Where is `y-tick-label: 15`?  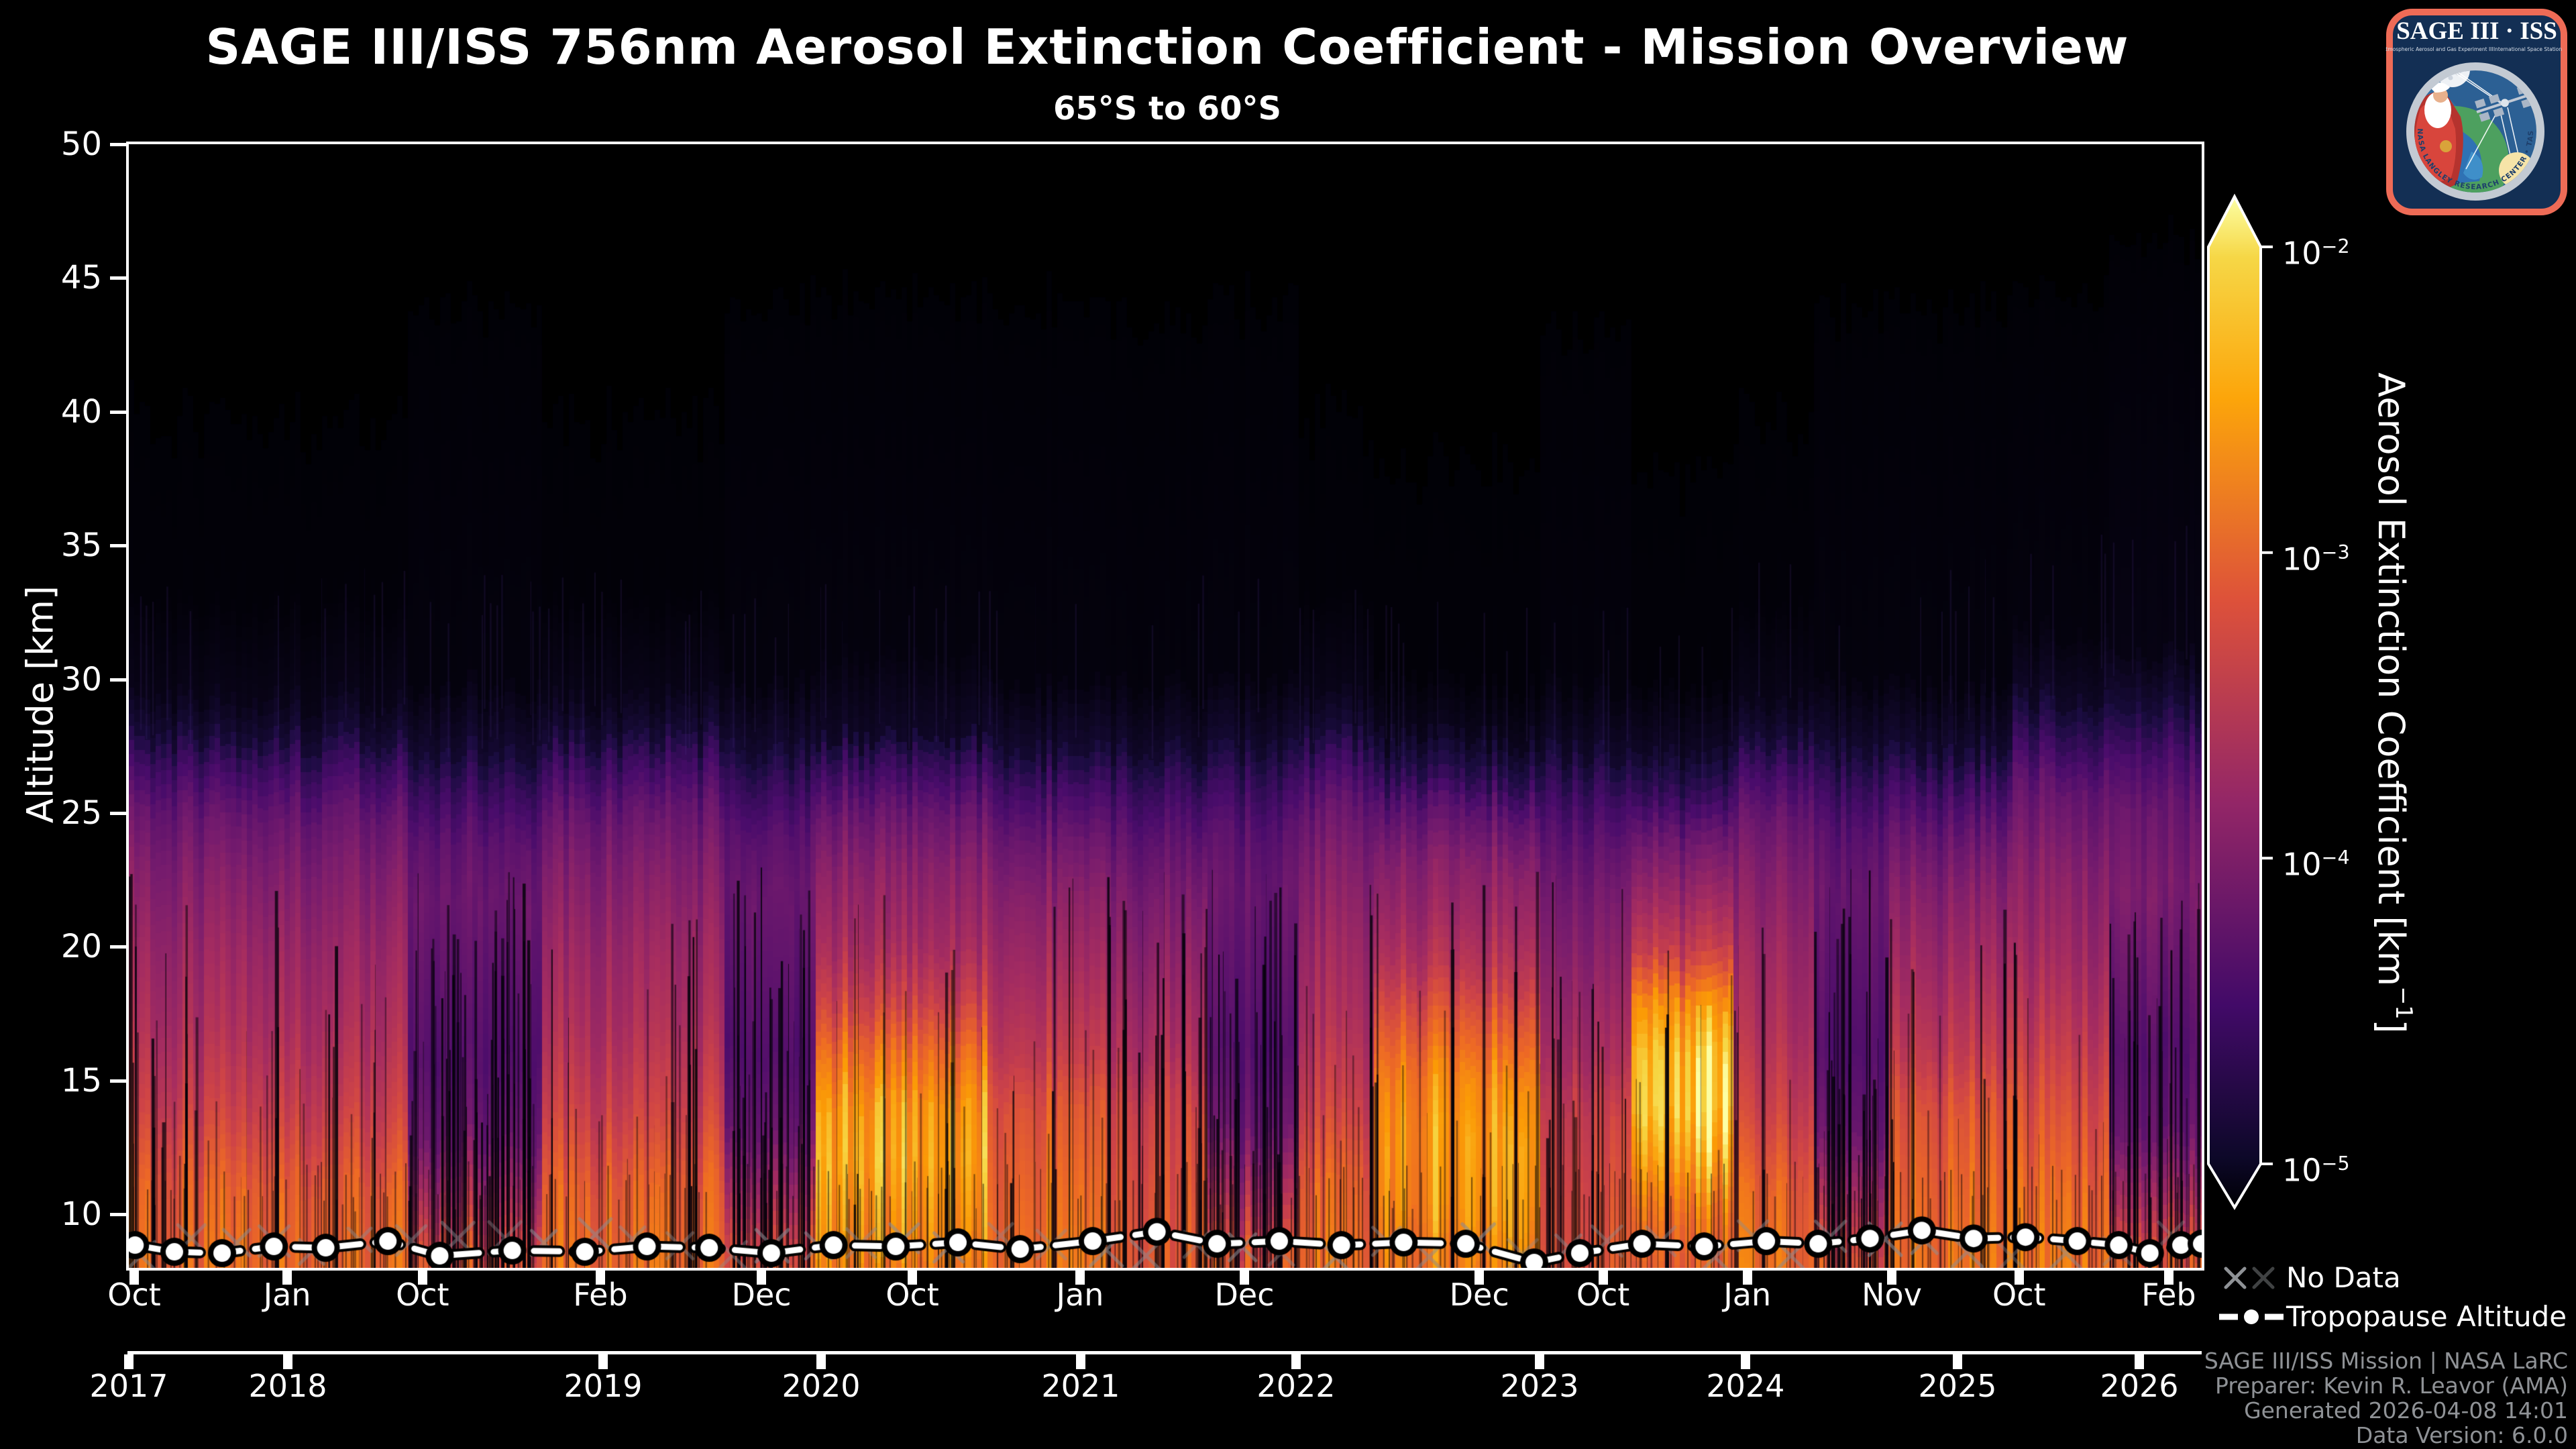
y-tick-label: 15 is located at coordinates (81, 1080).